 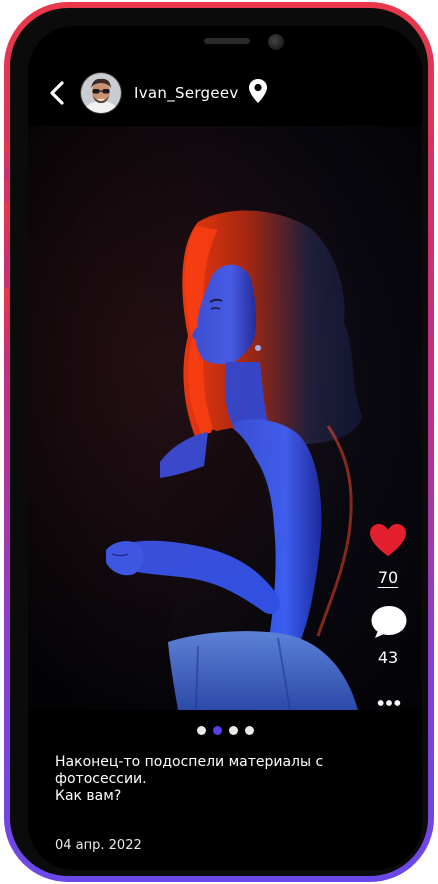 What do you see at coordinates (217, 730) in the screenshot?
I see `carousel-dot-active` at bounding box center [217, 730].